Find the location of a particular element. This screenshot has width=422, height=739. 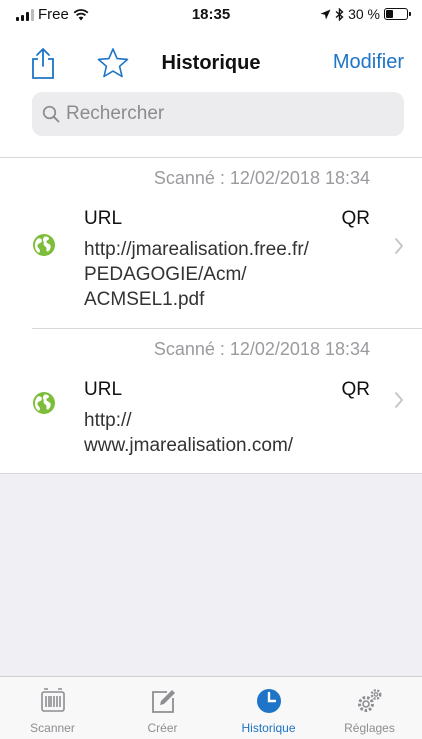

tab-reglages: Réglages is located at coordinates (369, 708).